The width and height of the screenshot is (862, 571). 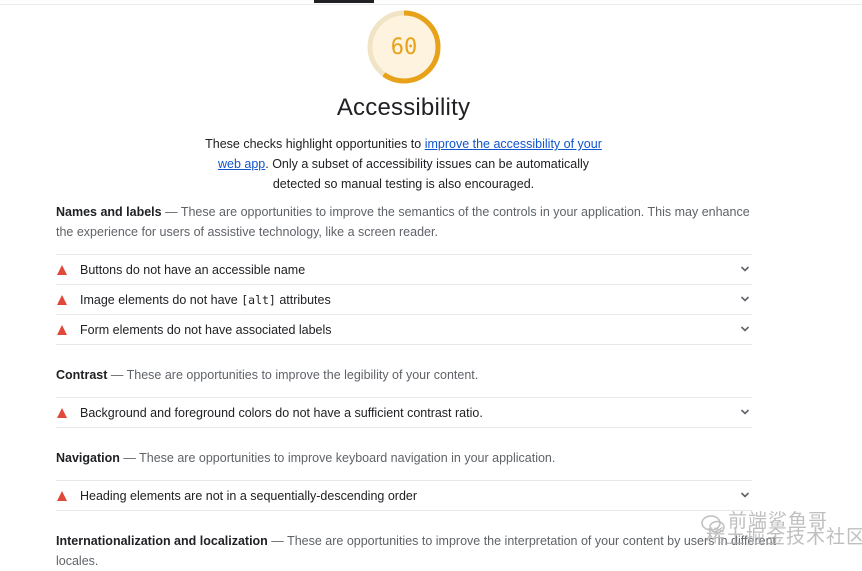 What do you see at coordinates (82, 375) in the screenshot?
I see `group-title: Contrast` at bounding box center [82, 375].